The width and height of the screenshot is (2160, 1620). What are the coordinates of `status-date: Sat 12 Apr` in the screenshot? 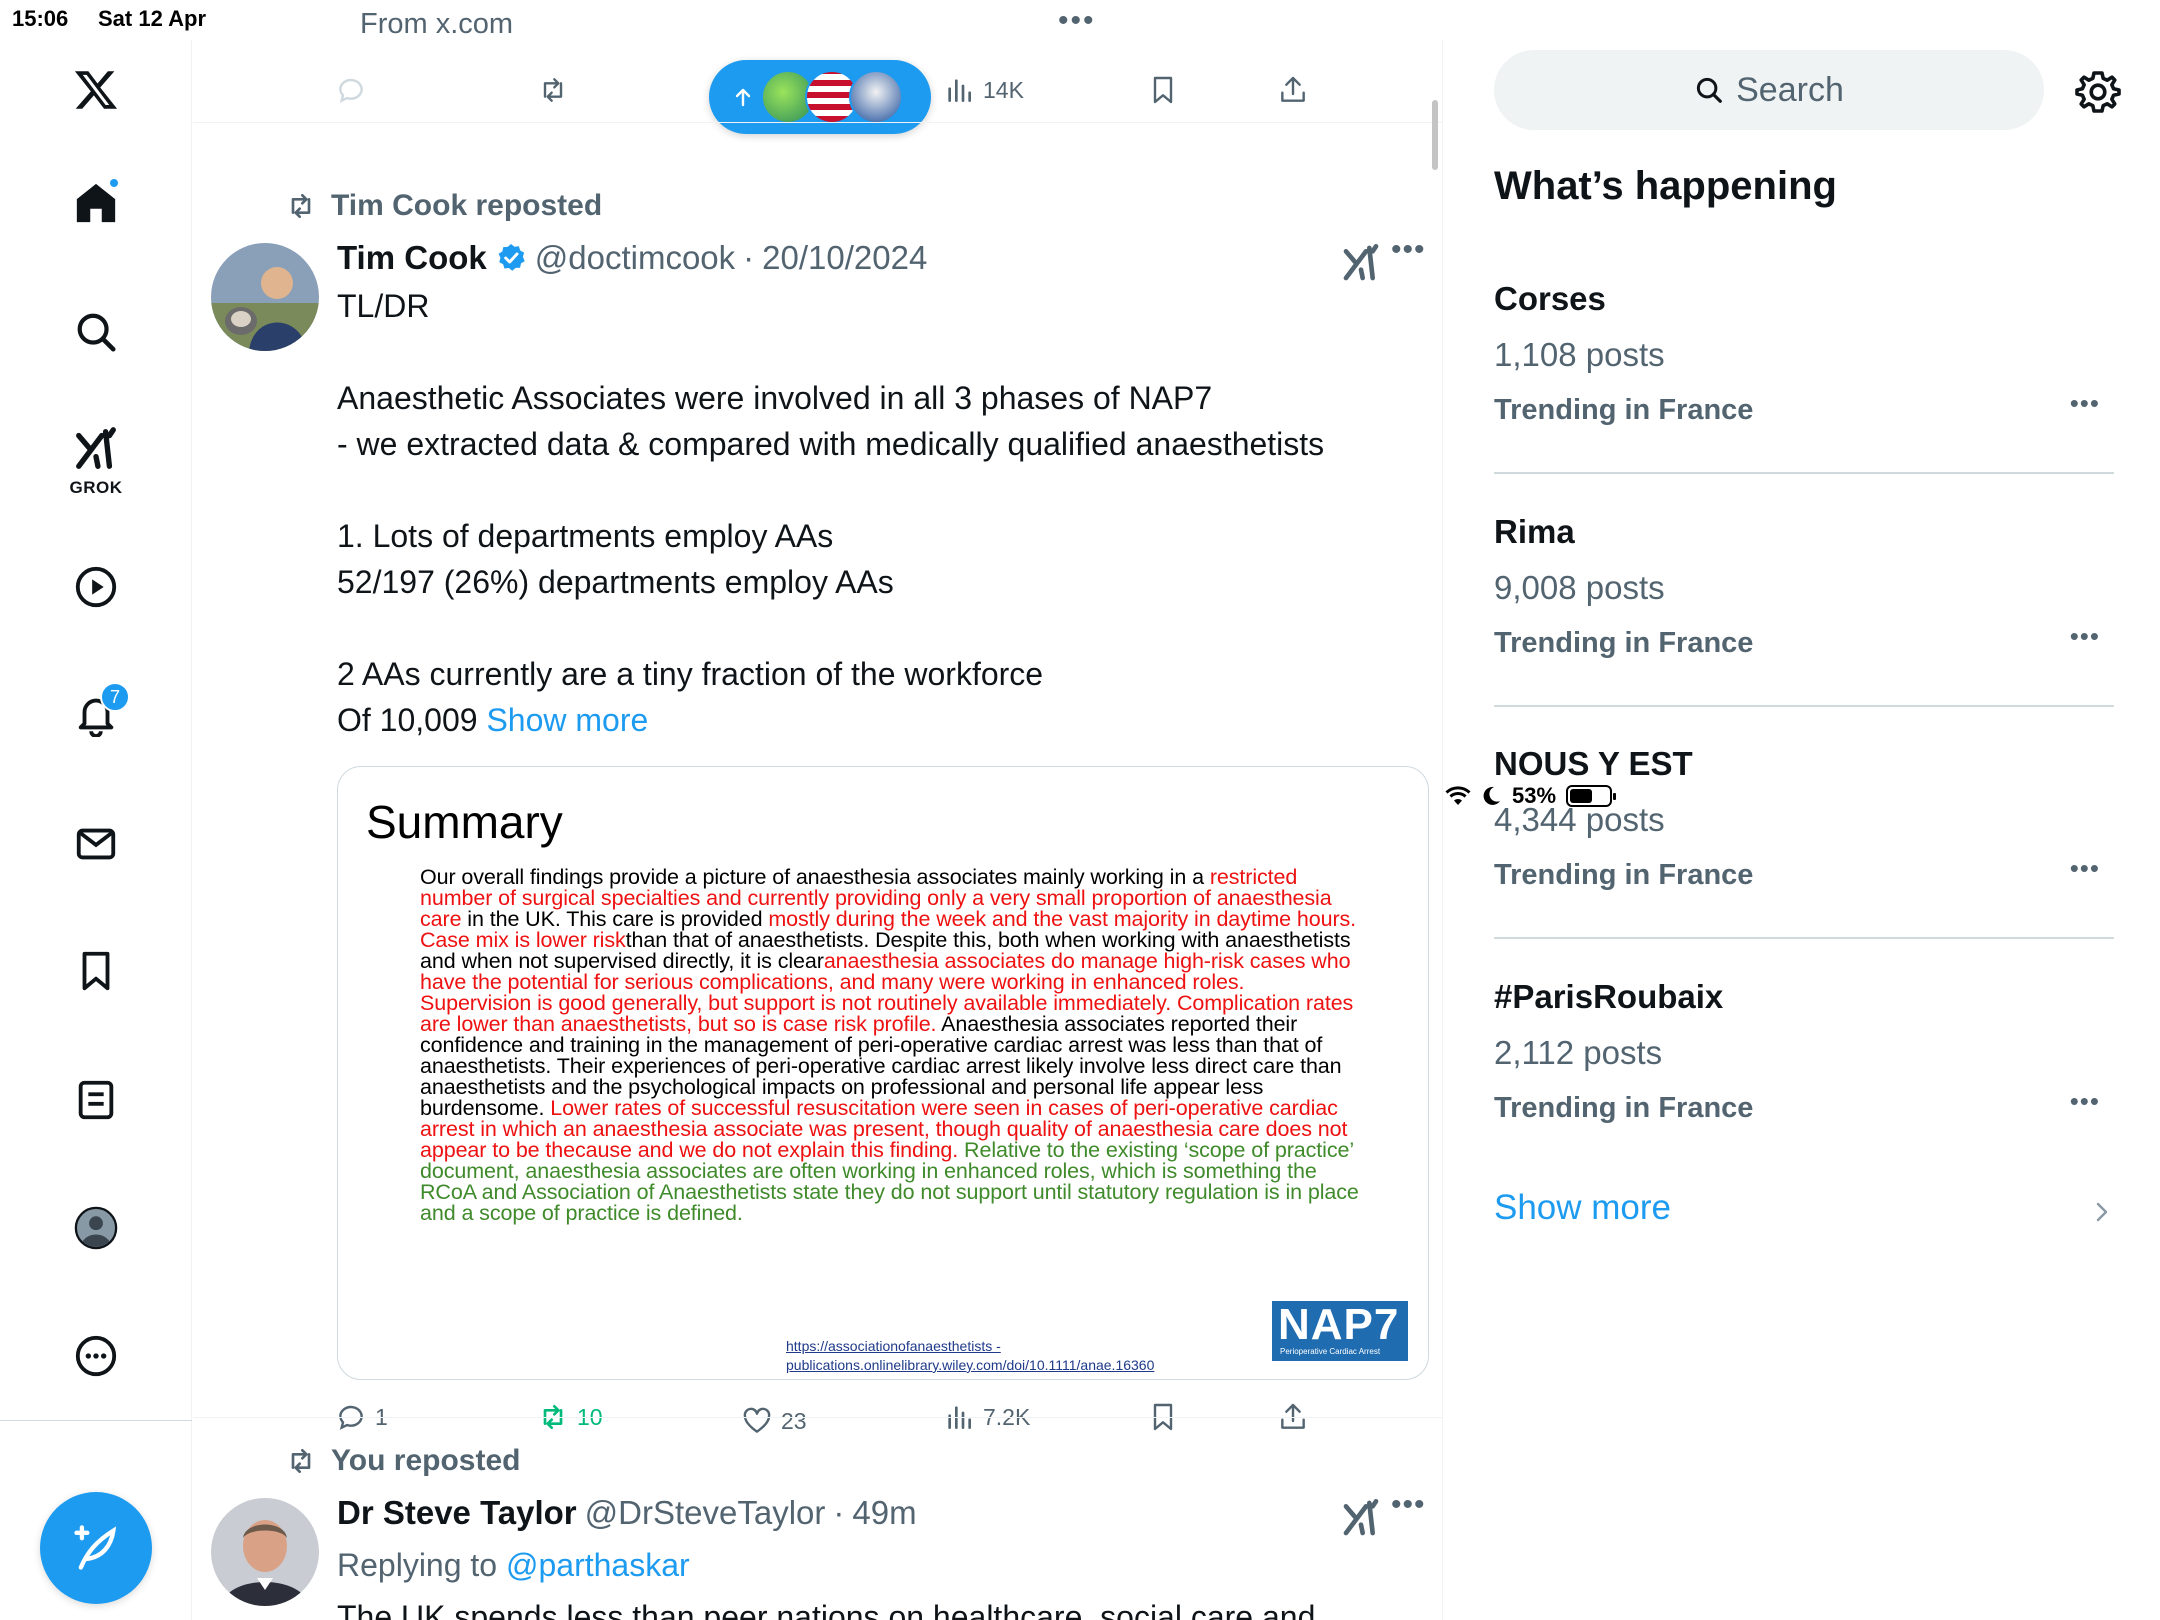 It's located at (152, 18).